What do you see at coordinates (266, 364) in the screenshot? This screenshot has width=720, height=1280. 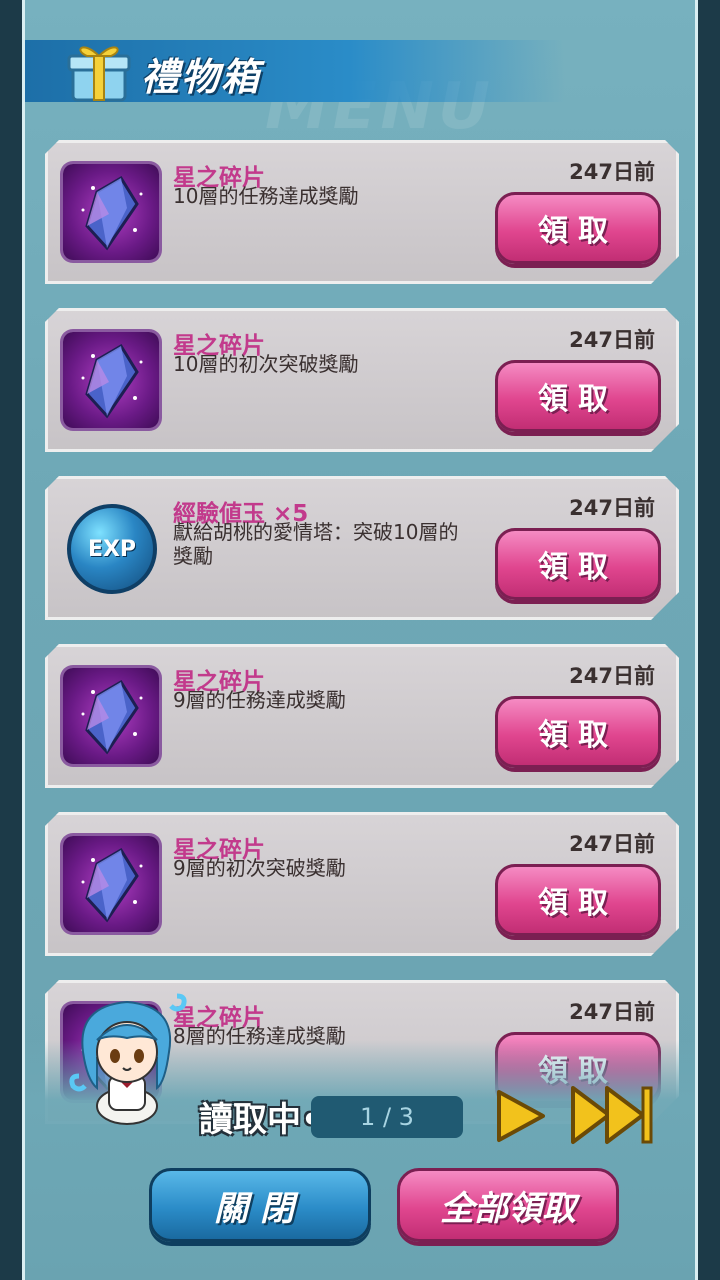 I see `gift-description: 10層的初次突破獎勵` at bounding box center [266, 364].